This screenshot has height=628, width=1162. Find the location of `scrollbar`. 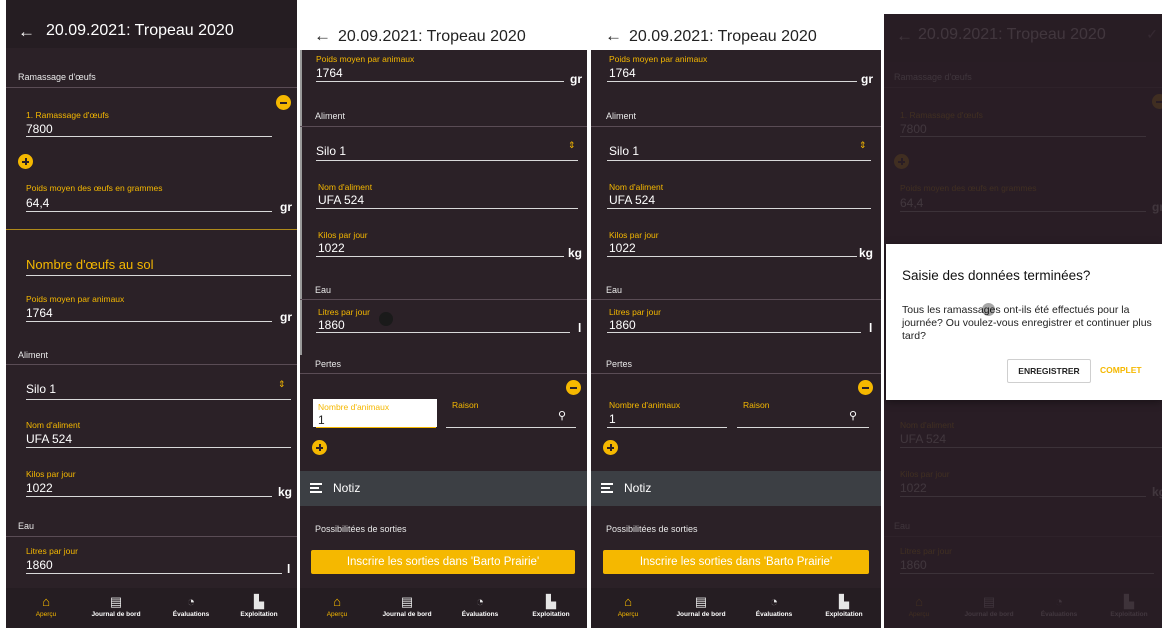

scrollbar is located at coordinates (301, 202).